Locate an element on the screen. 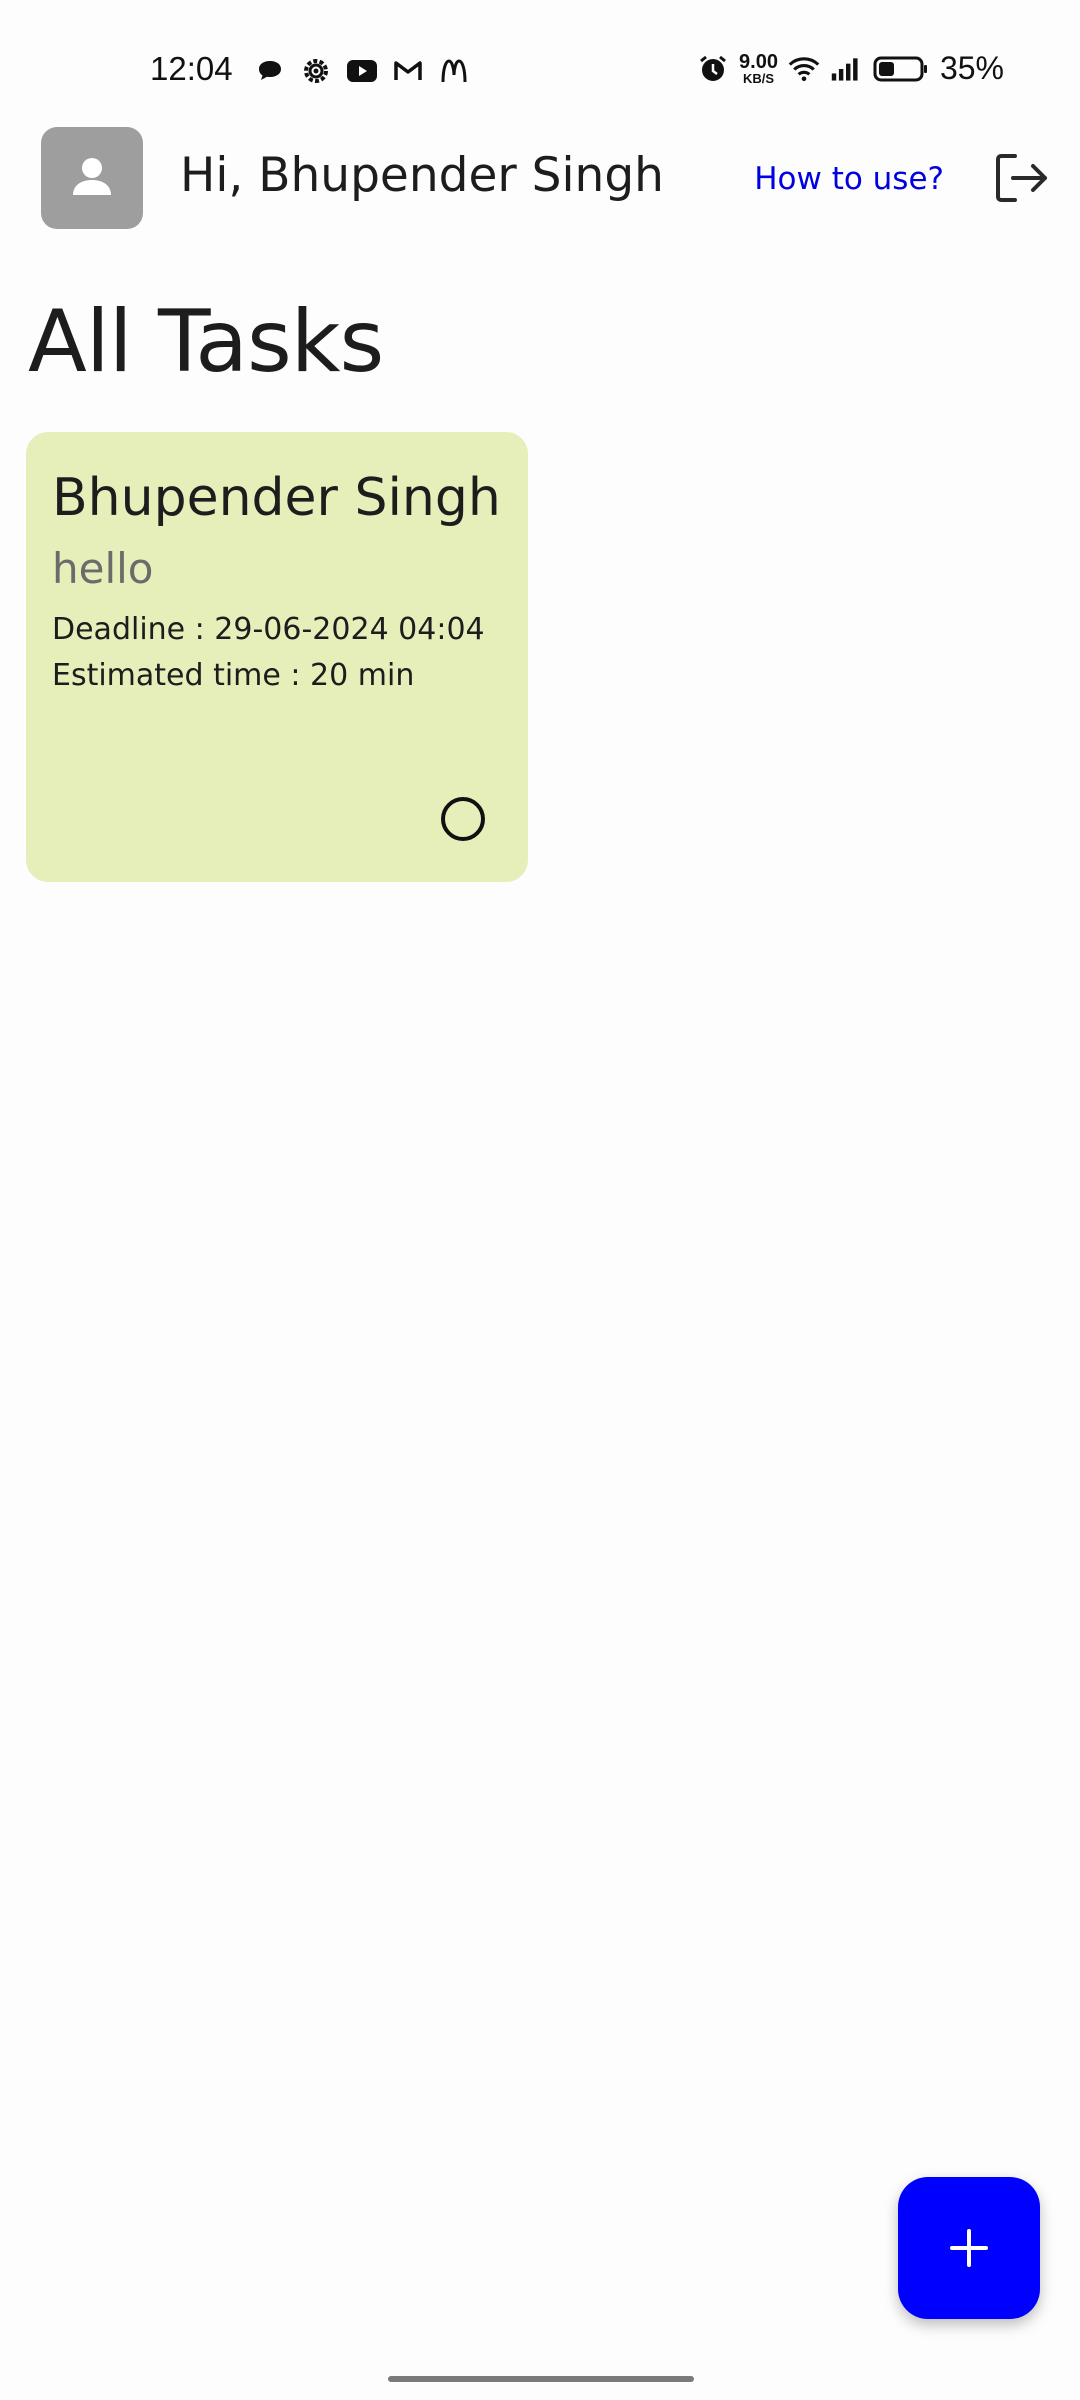 The height and width of the screenshot is (2400, 1080). logout-button is located at coordinates (1021, 178).